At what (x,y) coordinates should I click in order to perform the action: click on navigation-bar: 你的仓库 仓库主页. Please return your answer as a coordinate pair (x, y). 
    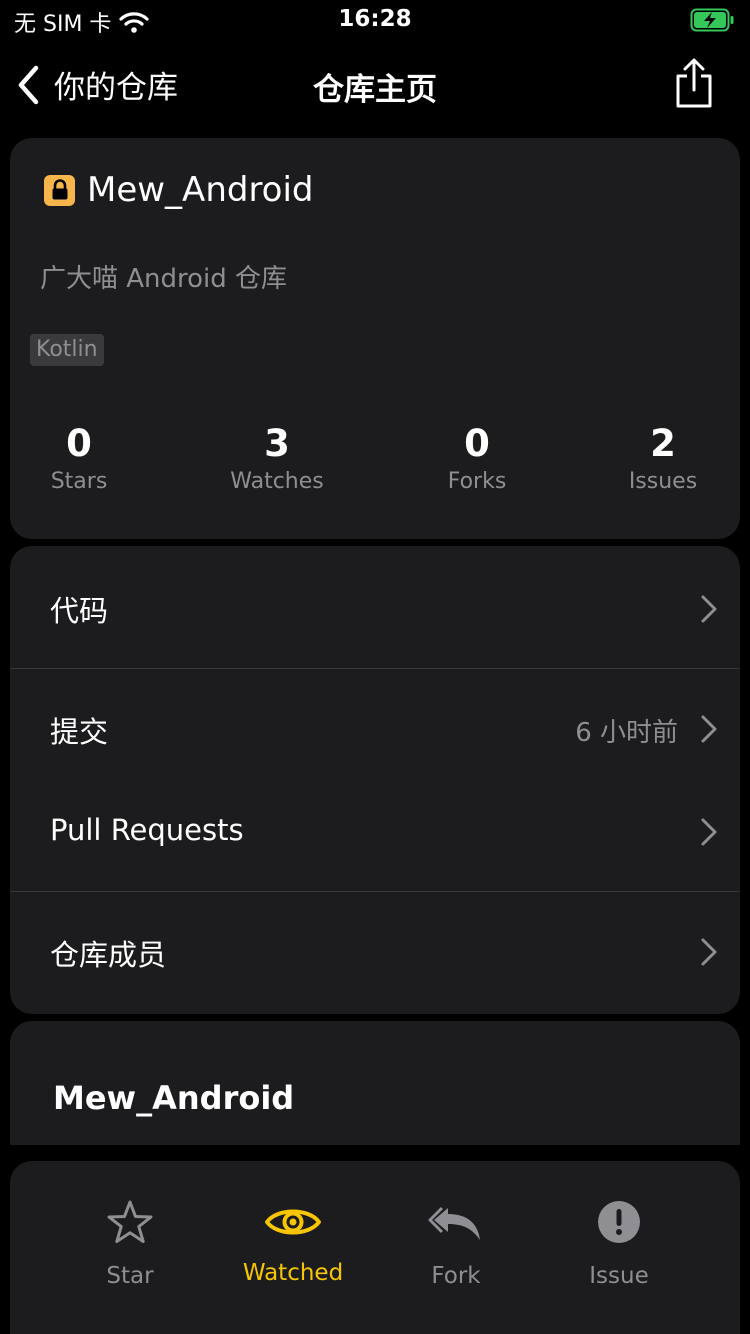
    Looking at the image, I should click on (375, 84).